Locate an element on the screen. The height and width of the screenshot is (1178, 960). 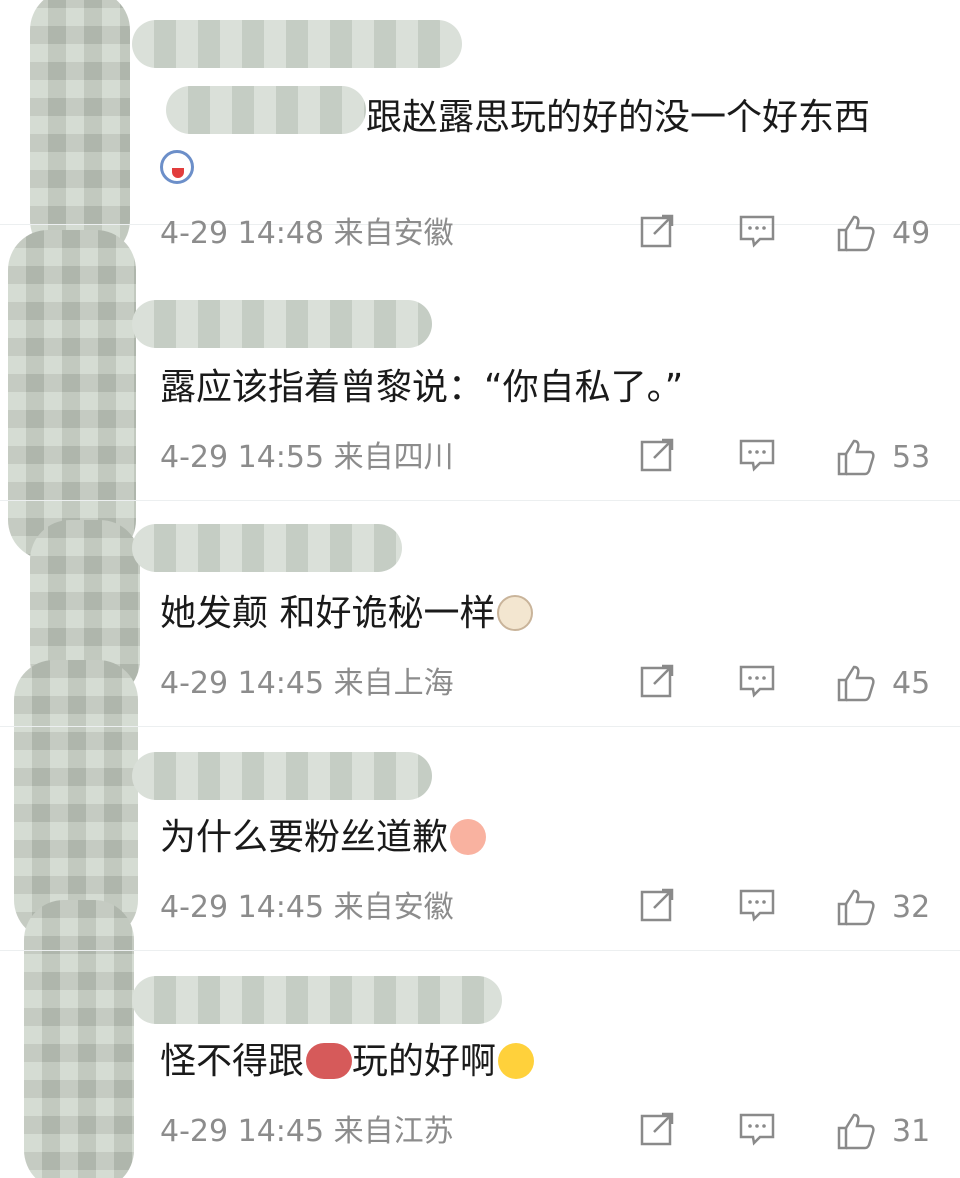
comment-text-body: 怪不得跟 is located at coordinates (232, 1061).